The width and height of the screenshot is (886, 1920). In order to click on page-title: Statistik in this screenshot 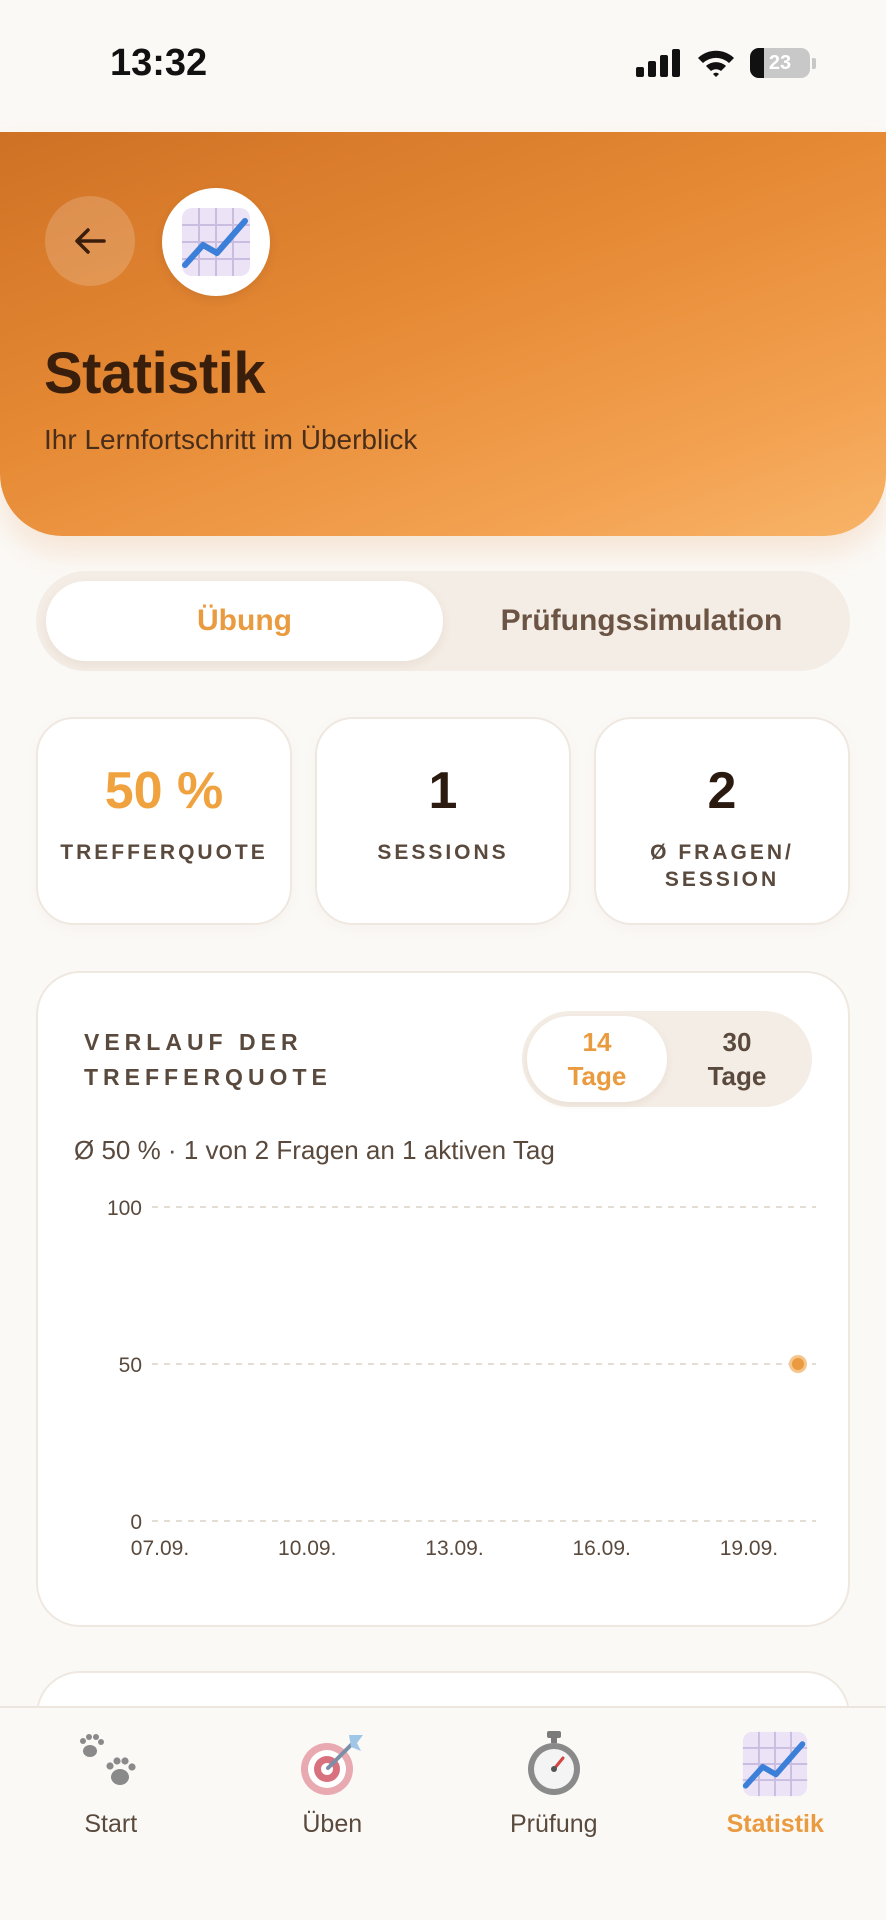, I will do `click(155, 373)`.